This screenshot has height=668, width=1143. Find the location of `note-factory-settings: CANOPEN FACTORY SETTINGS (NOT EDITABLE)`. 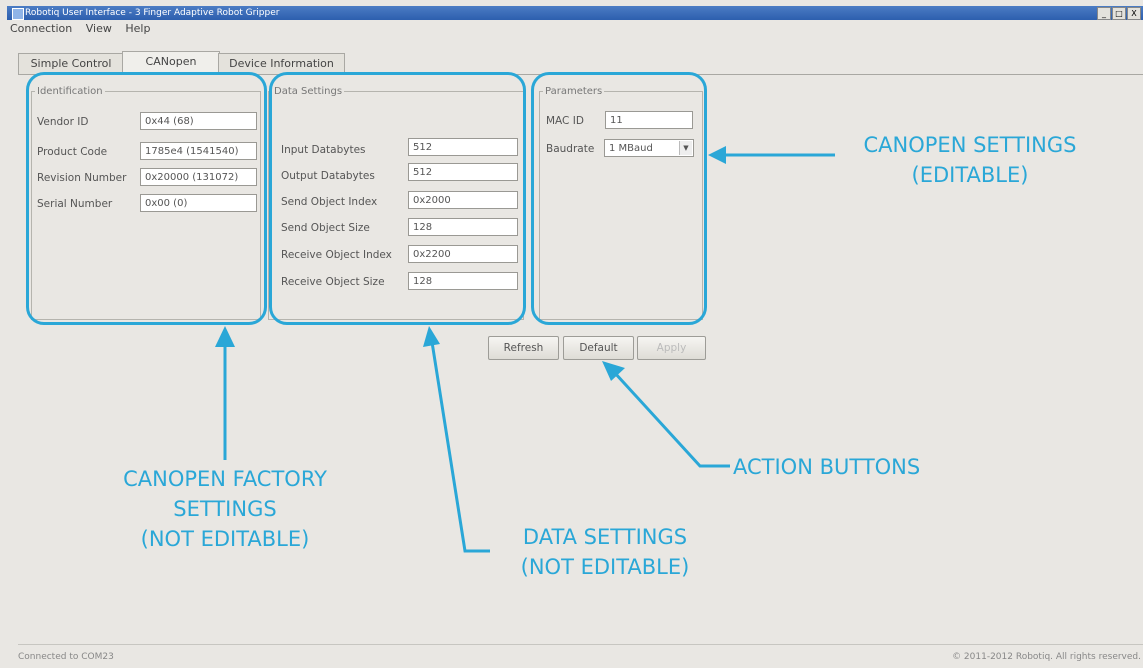

note-factory-settings: CANOPEN FACTORY SETTINGS (NOT EDITABLE) is located at coordinates (225, 509).